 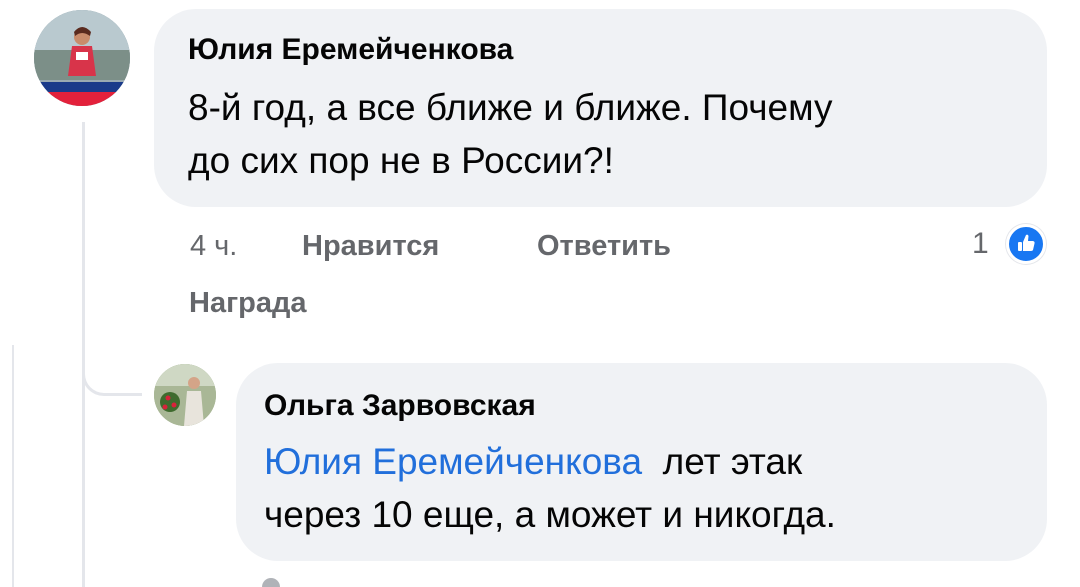 I want to click on avatar-reply, so click(x=185, y=395).